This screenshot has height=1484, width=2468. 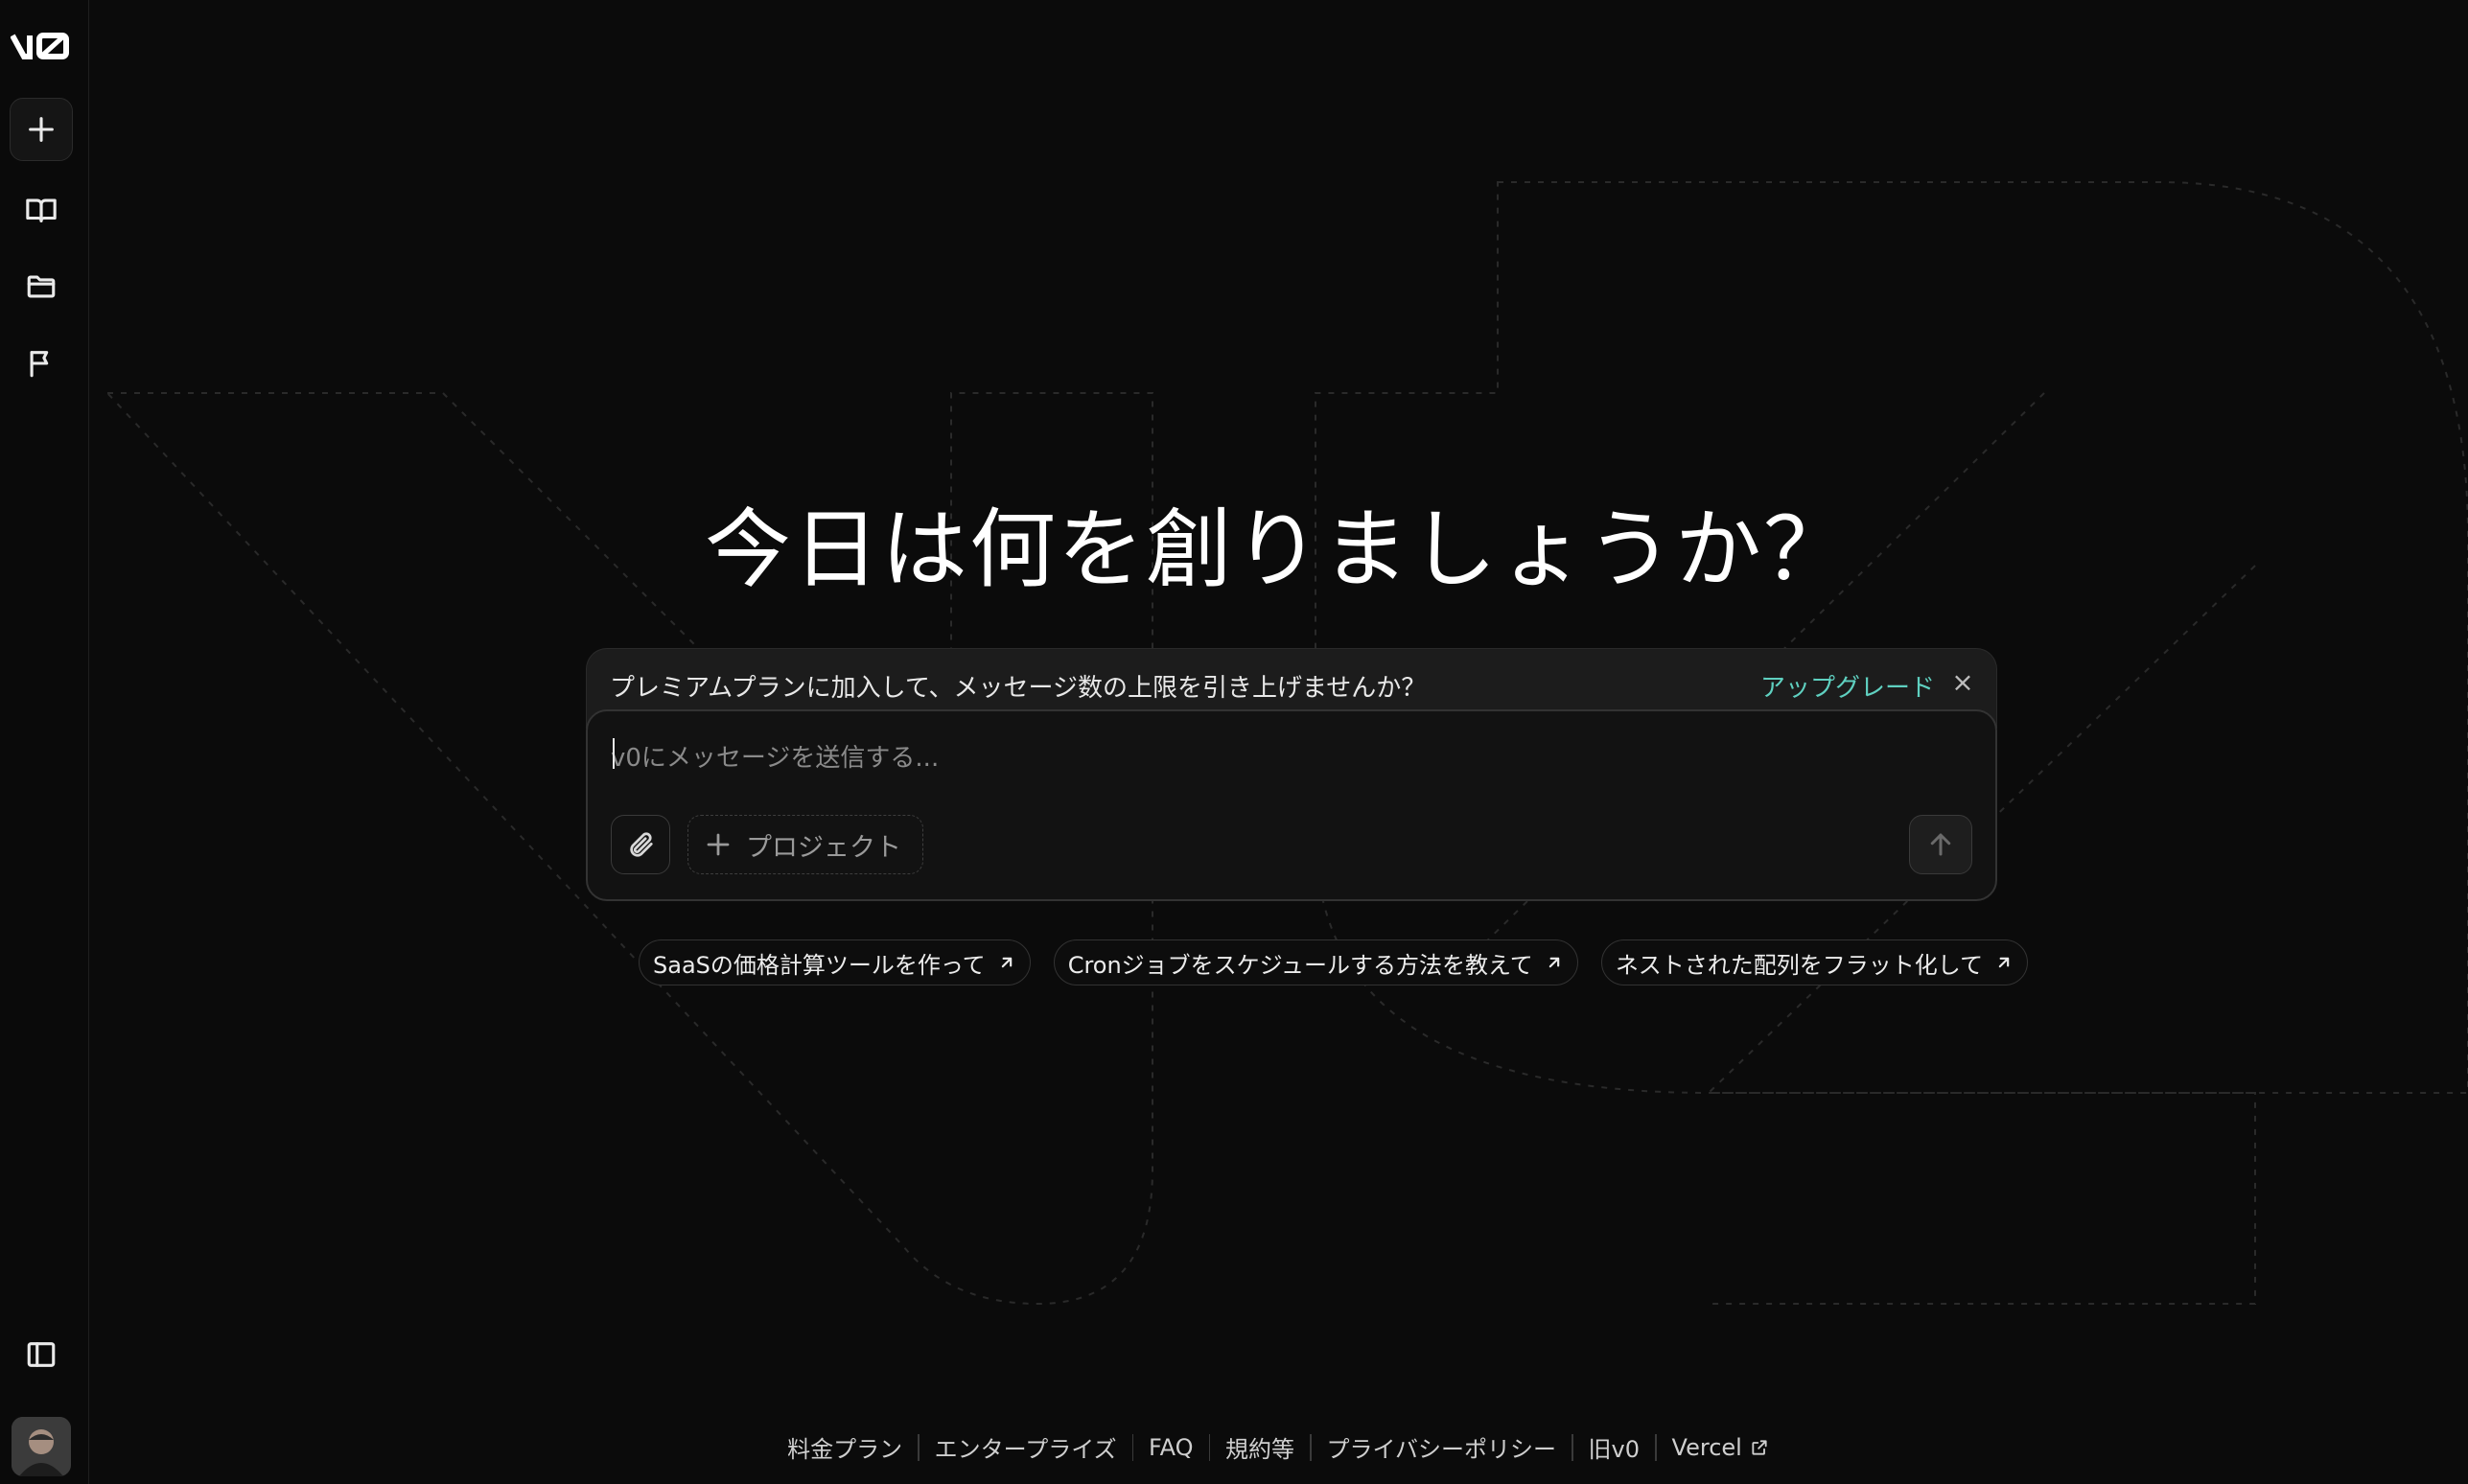 I want to click on library-button, so click(x=41, y=210).